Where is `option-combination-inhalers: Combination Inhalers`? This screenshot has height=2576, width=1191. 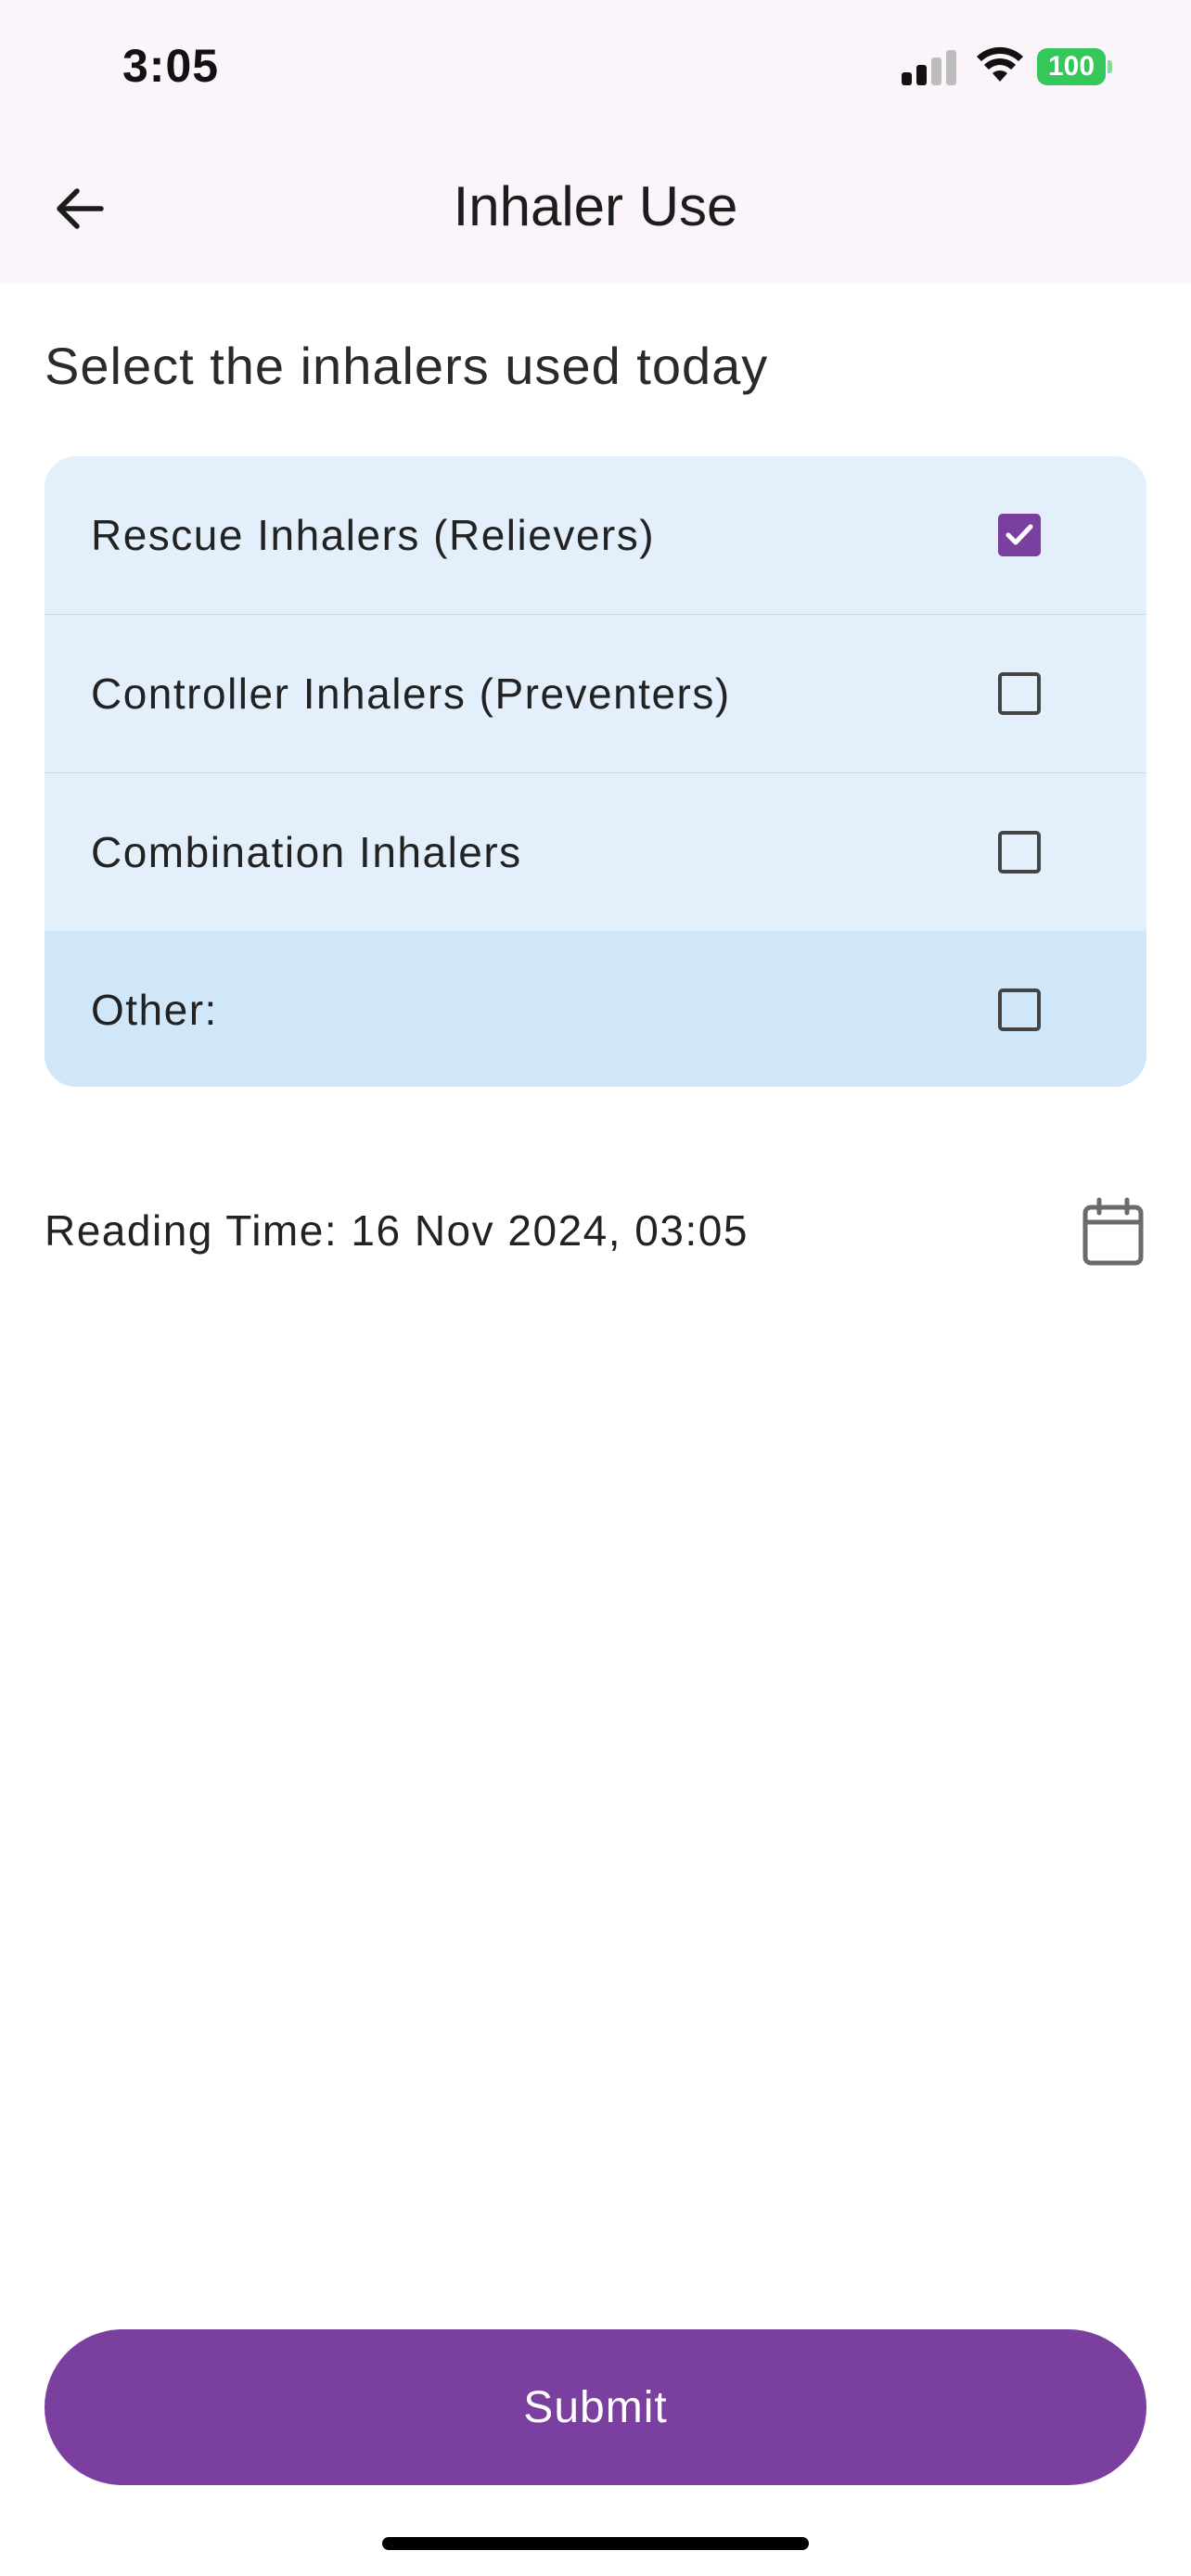 option-combination-inhalers: Combination Inhalers is located at coordinates (595, 852).